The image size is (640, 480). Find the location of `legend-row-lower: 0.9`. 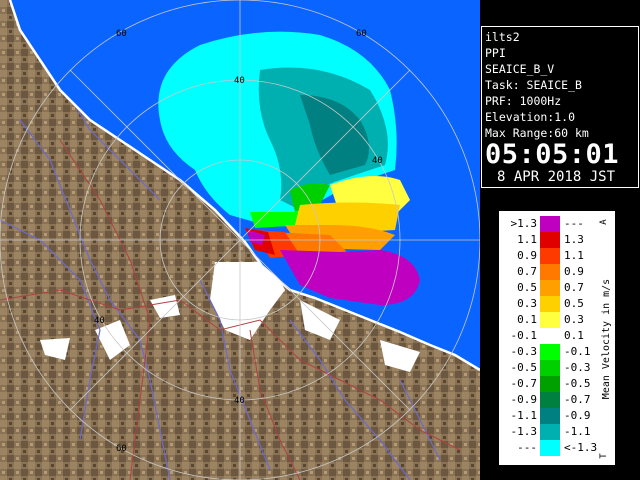

legend-row-lower: 0.9 is located at coordinates (527, 255).